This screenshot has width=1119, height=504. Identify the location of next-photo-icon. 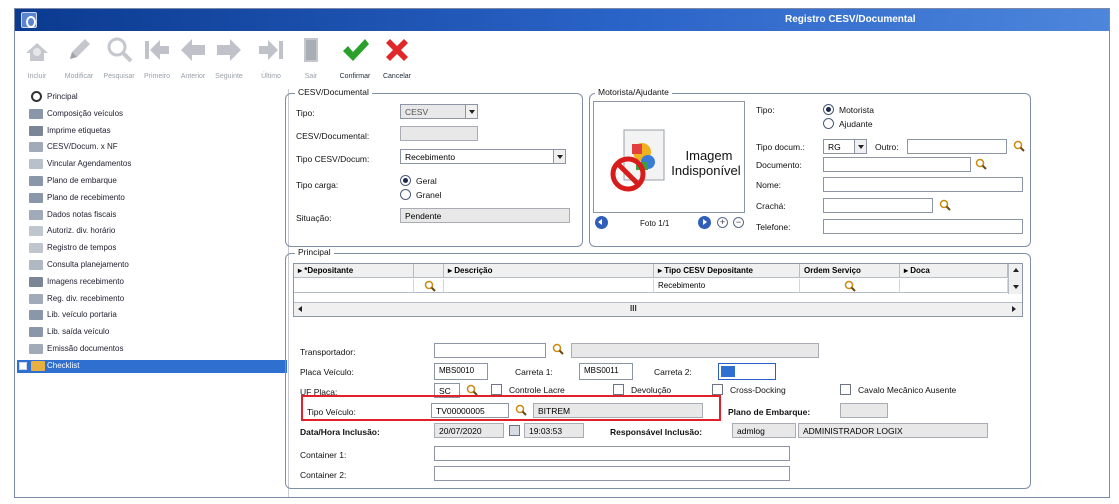
(704, 222).